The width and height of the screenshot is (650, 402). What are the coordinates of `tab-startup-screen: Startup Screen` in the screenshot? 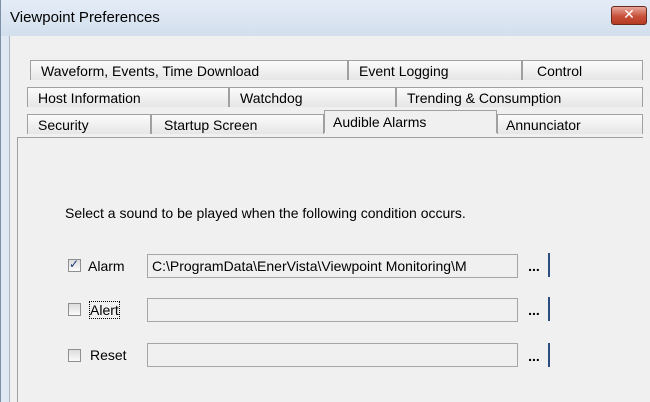 It's located at (237, 124).